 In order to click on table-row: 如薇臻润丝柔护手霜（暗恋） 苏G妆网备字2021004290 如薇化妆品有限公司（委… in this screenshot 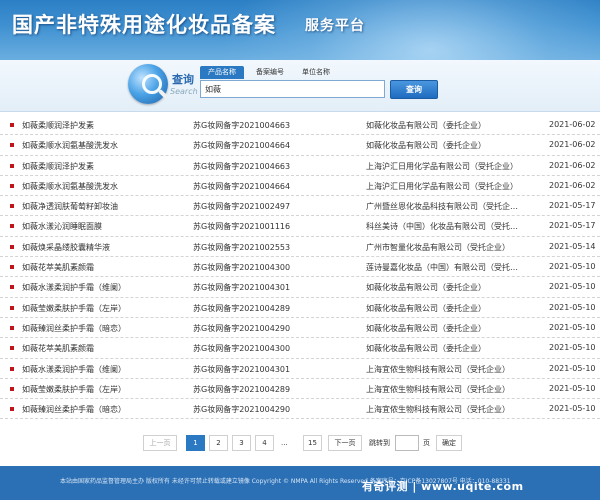, I will do `click(300, 328)`.